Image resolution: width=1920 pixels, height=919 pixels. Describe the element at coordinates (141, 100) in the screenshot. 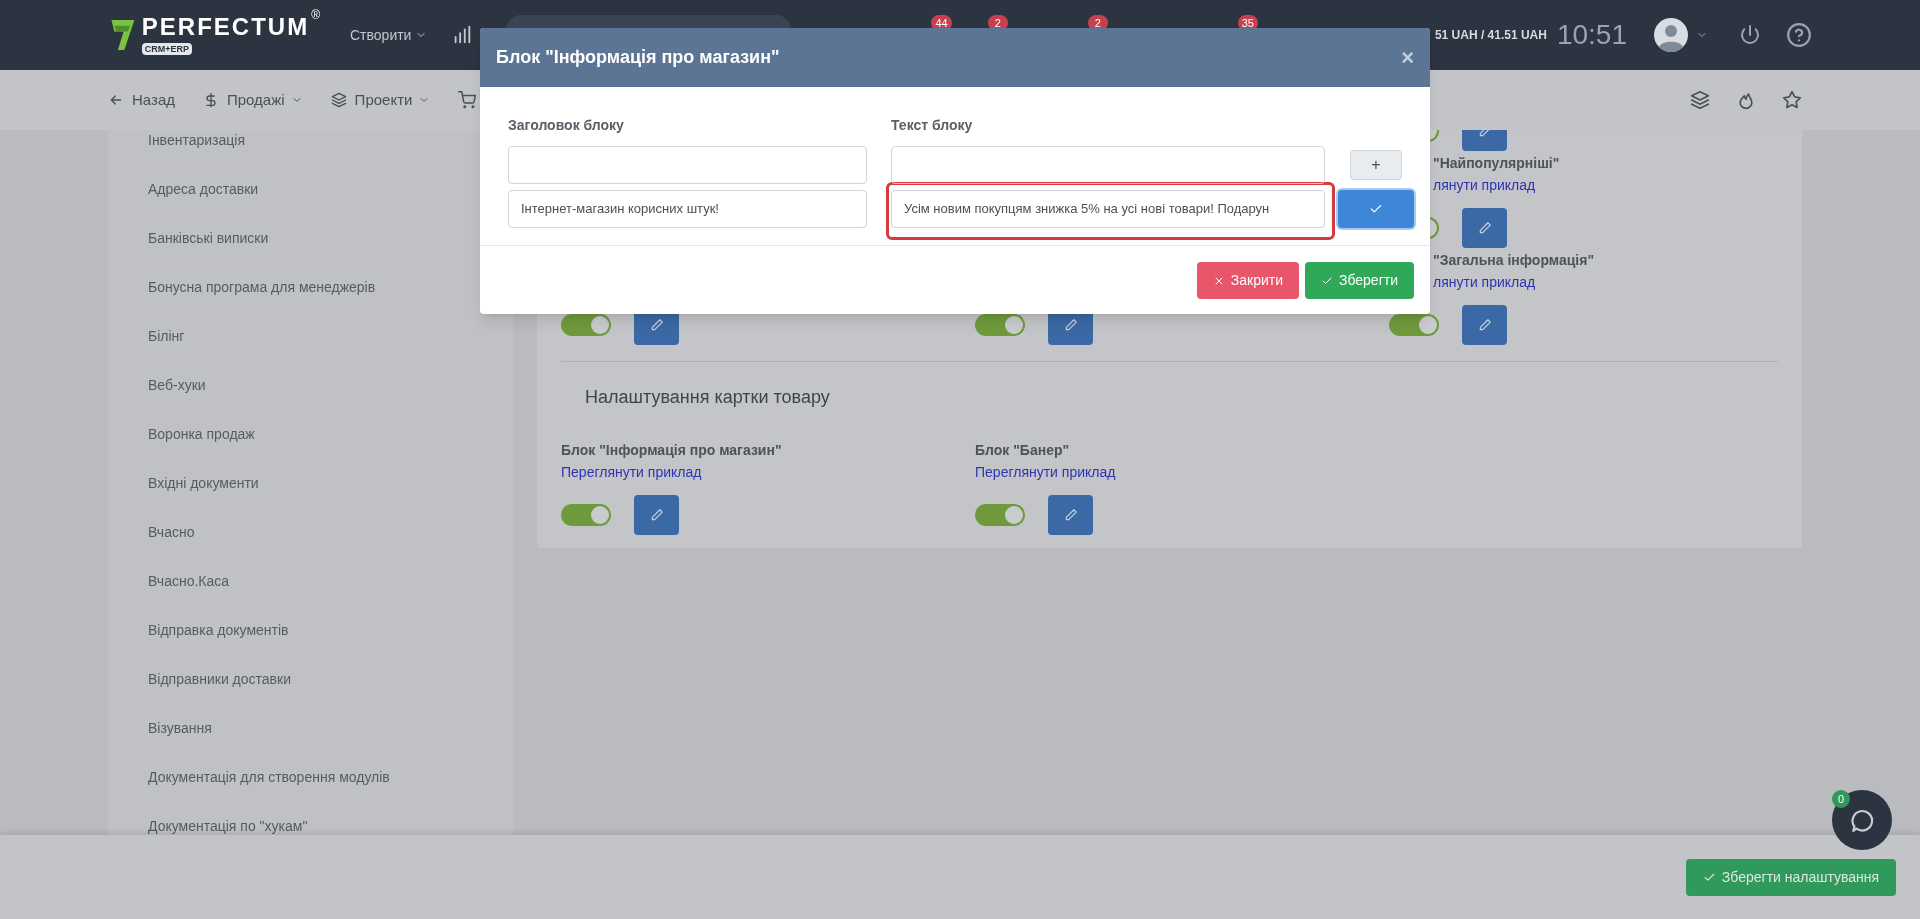

I see `nav-menu-item: Назад` at that location.